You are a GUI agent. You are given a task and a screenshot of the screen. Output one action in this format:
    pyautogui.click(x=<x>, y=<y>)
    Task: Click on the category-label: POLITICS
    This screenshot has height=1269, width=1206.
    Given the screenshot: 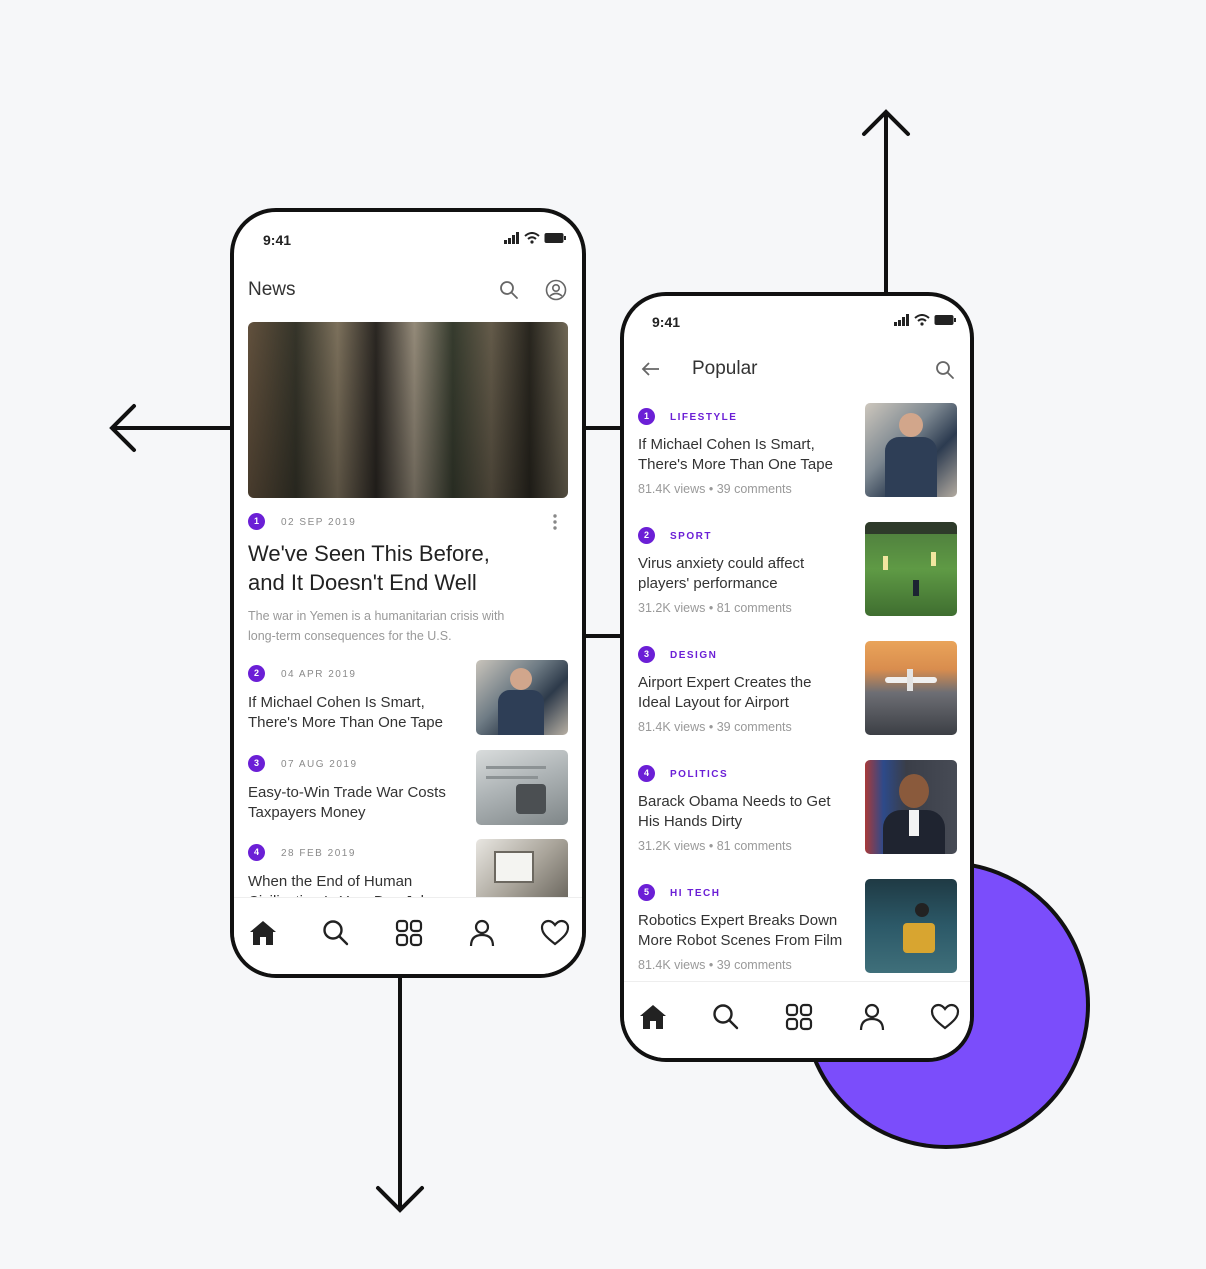 What is the action you would take?
    pyautogui.click(x=699, y=774)
    